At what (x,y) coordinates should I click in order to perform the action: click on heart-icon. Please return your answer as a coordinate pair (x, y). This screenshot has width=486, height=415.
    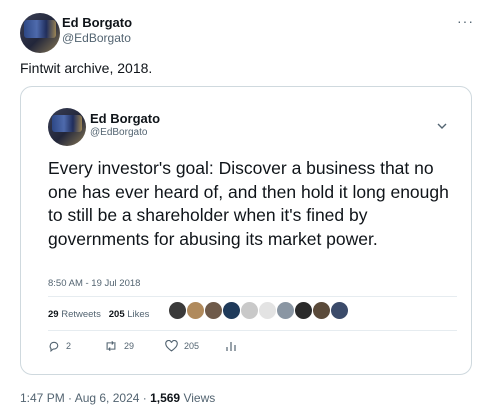
    Looking at the image, I should click on (171, 346).